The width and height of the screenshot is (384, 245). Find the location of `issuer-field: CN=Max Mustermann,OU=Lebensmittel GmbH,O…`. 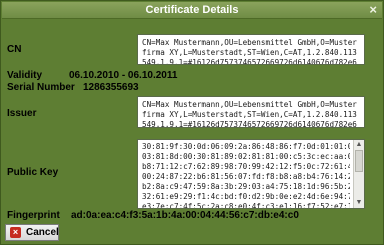

issuer-field: CN=Max Mustermann,OU=Lebensmittel GmbH,O… is located at coordinates (251, 112).